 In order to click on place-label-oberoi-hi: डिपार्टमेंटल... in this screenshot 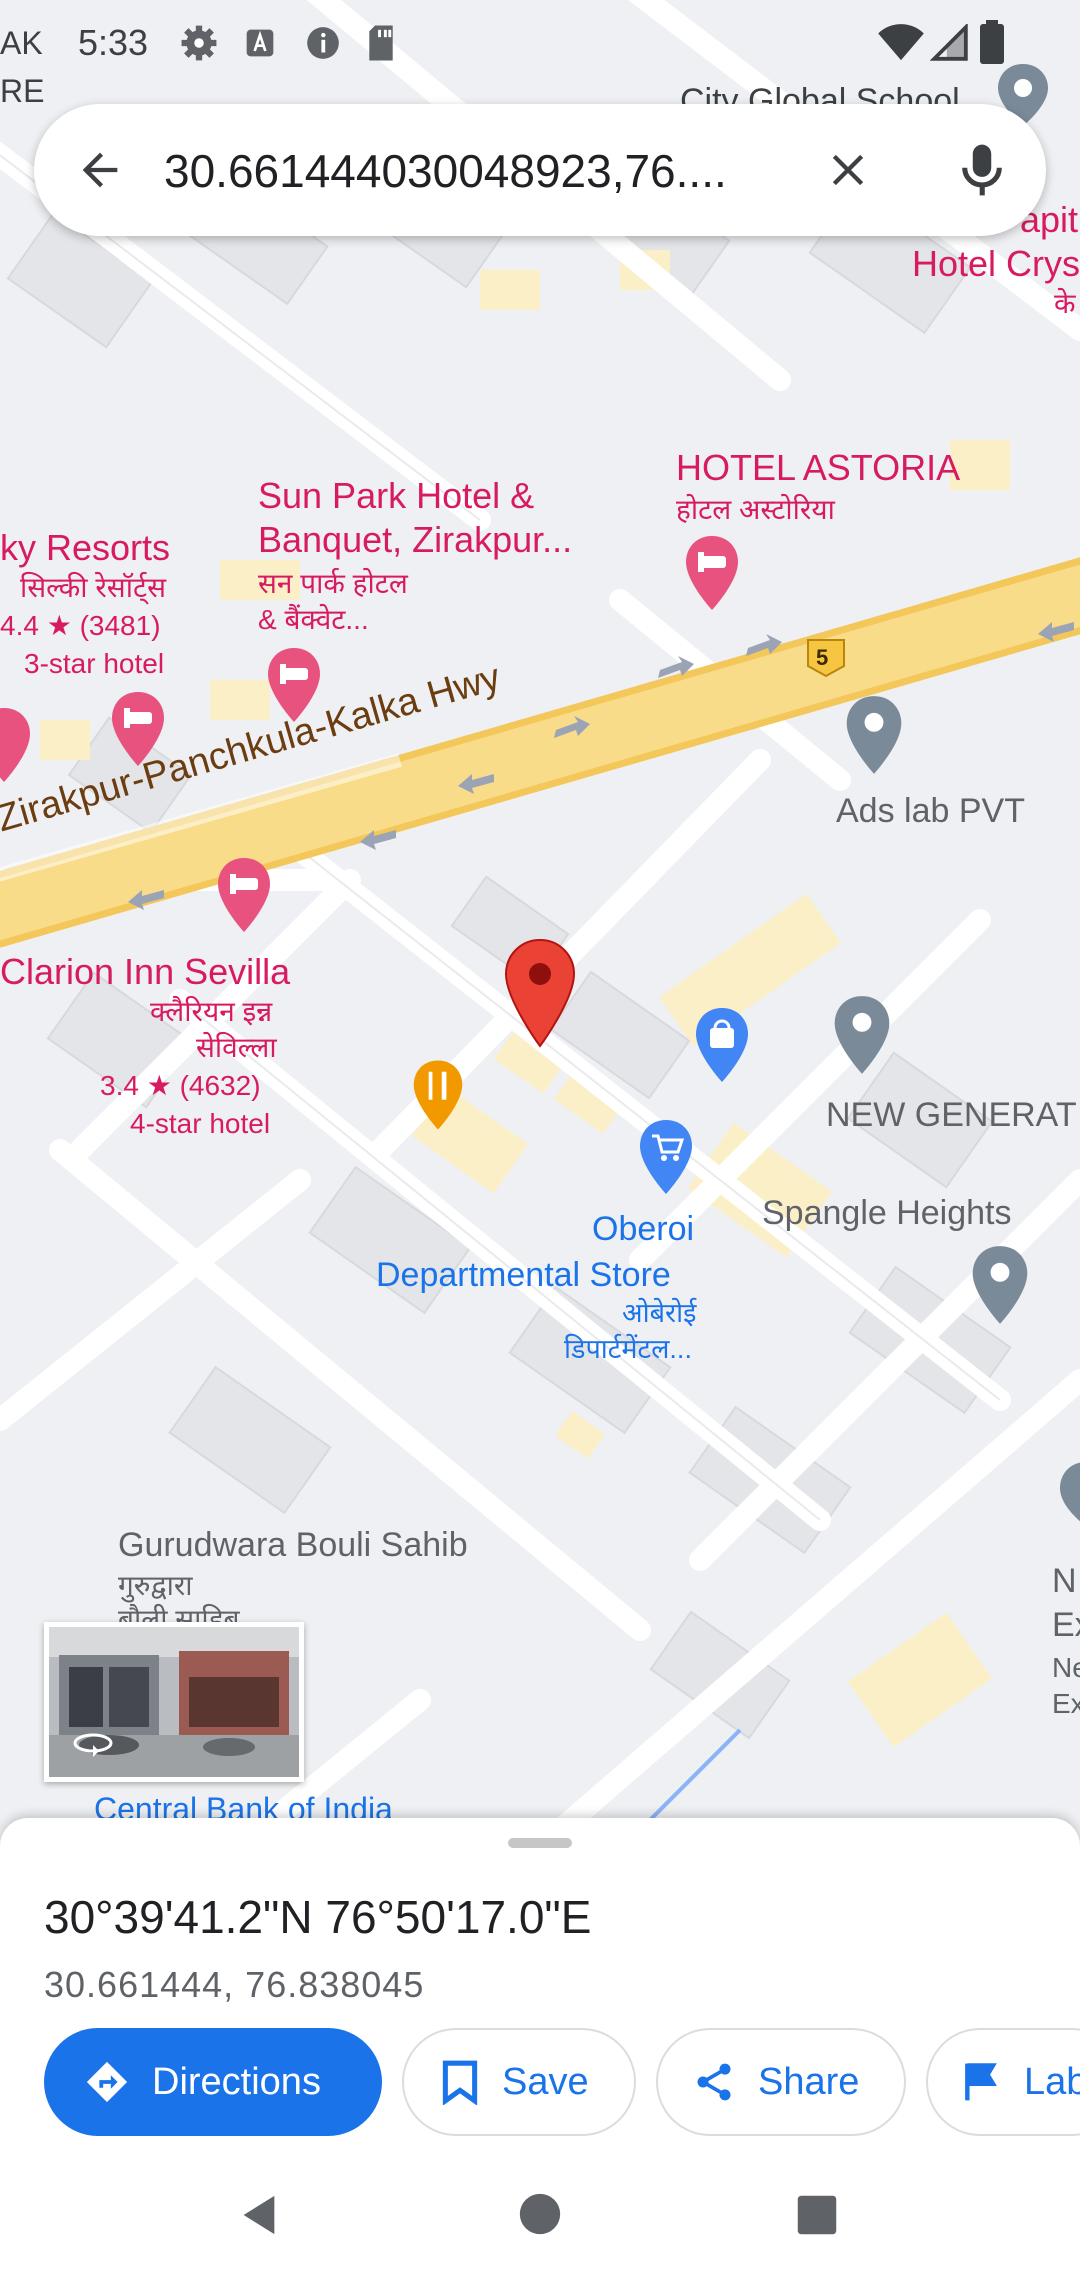, I will do `click(628, 1349)`.